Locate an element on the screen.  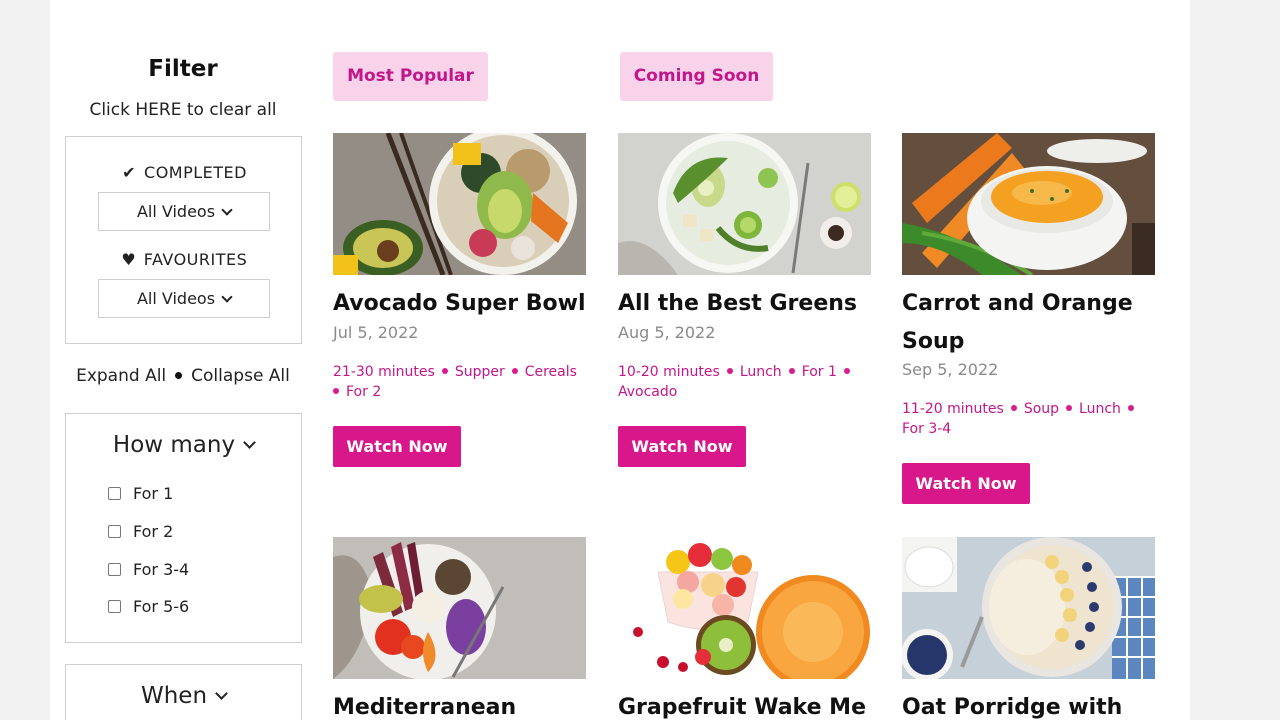
recipe-tags: 11-20 minutes Soup Lunch For 3-4 is located at coordinates (1028, 419).